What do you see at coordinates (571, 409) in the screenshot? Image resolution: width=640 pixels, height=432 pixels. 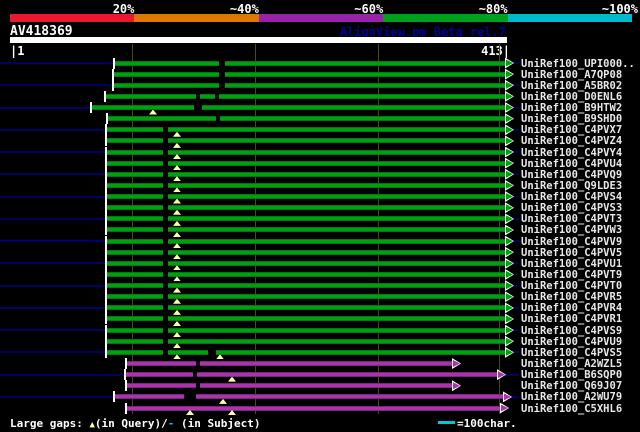 I see `hit-label: UniRef100_C5XHL6` at bounding box center [571, 409].